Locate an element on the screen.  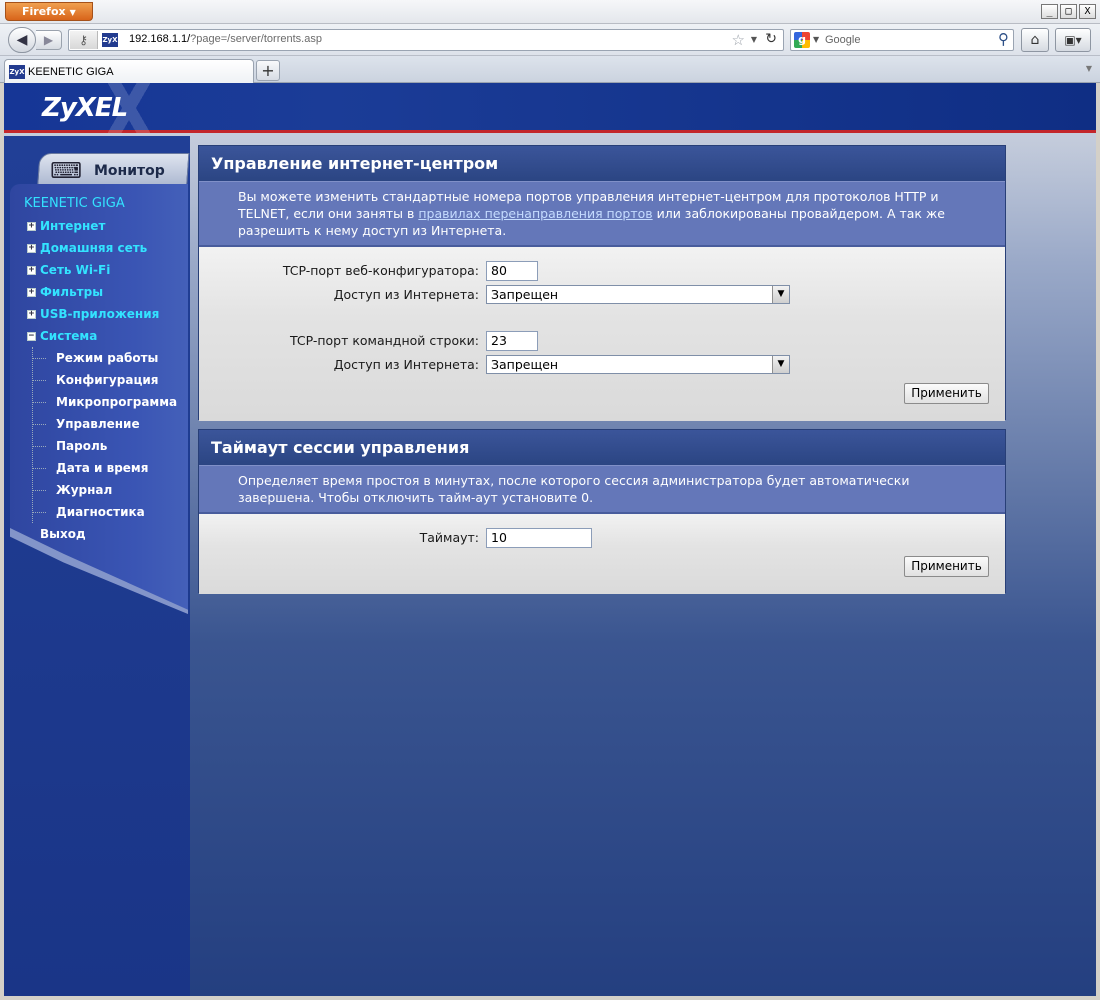
search-input: Google is located at coordinates (842, 40).